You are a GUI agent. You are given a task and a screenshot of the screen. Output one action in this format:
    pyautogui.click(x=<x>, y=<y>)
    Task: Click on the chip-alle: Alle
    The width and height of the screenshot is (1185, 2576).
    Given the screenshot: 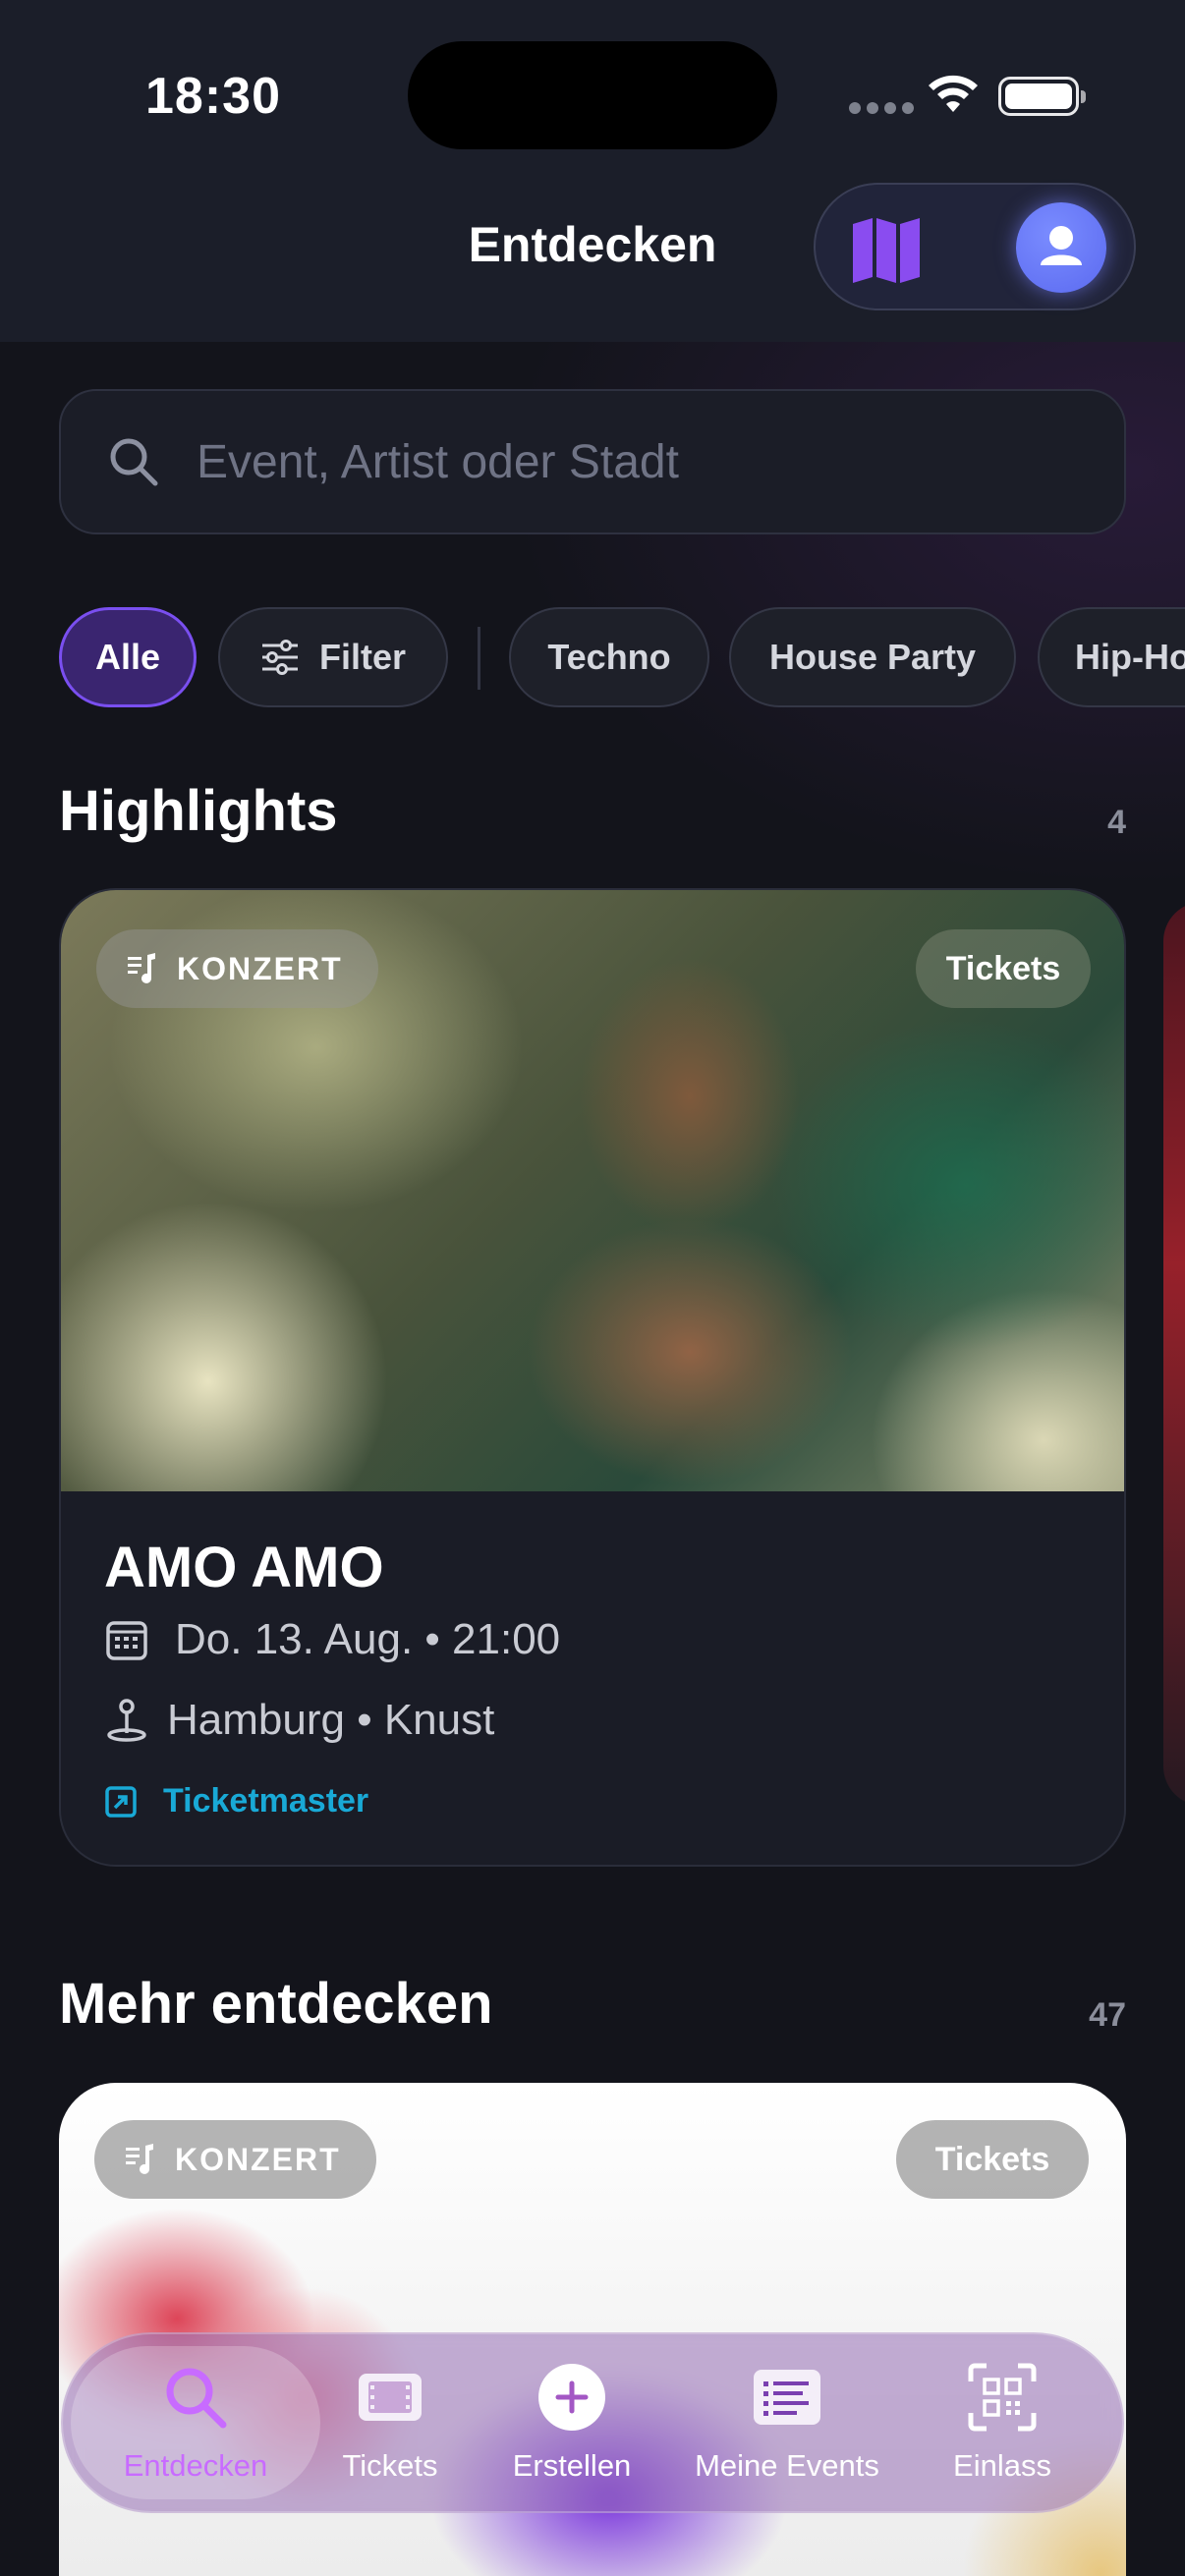 What is the action you would take?
    pyautogui.click(x=128, y=657)
    